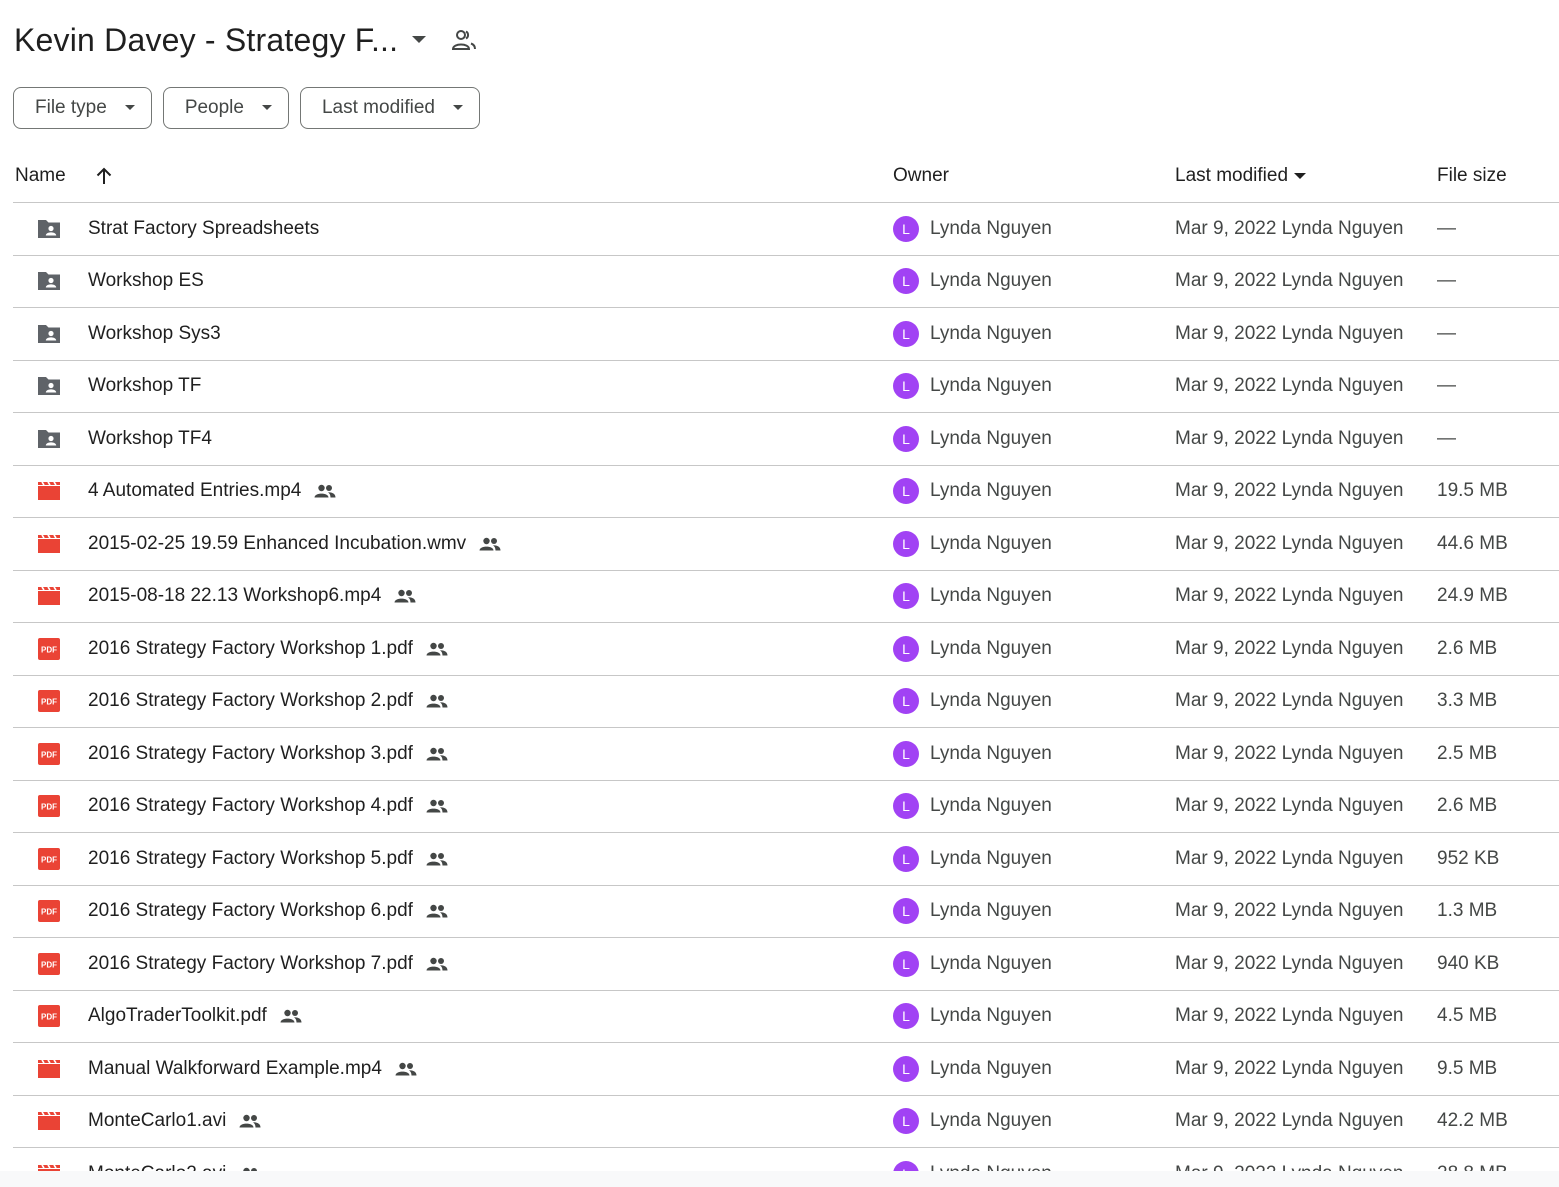 This screenshot has width=1559, height=1187. I want to click on file-name: 2015-08-18 22.13 Workshop6.mp4, so click(234, 596).